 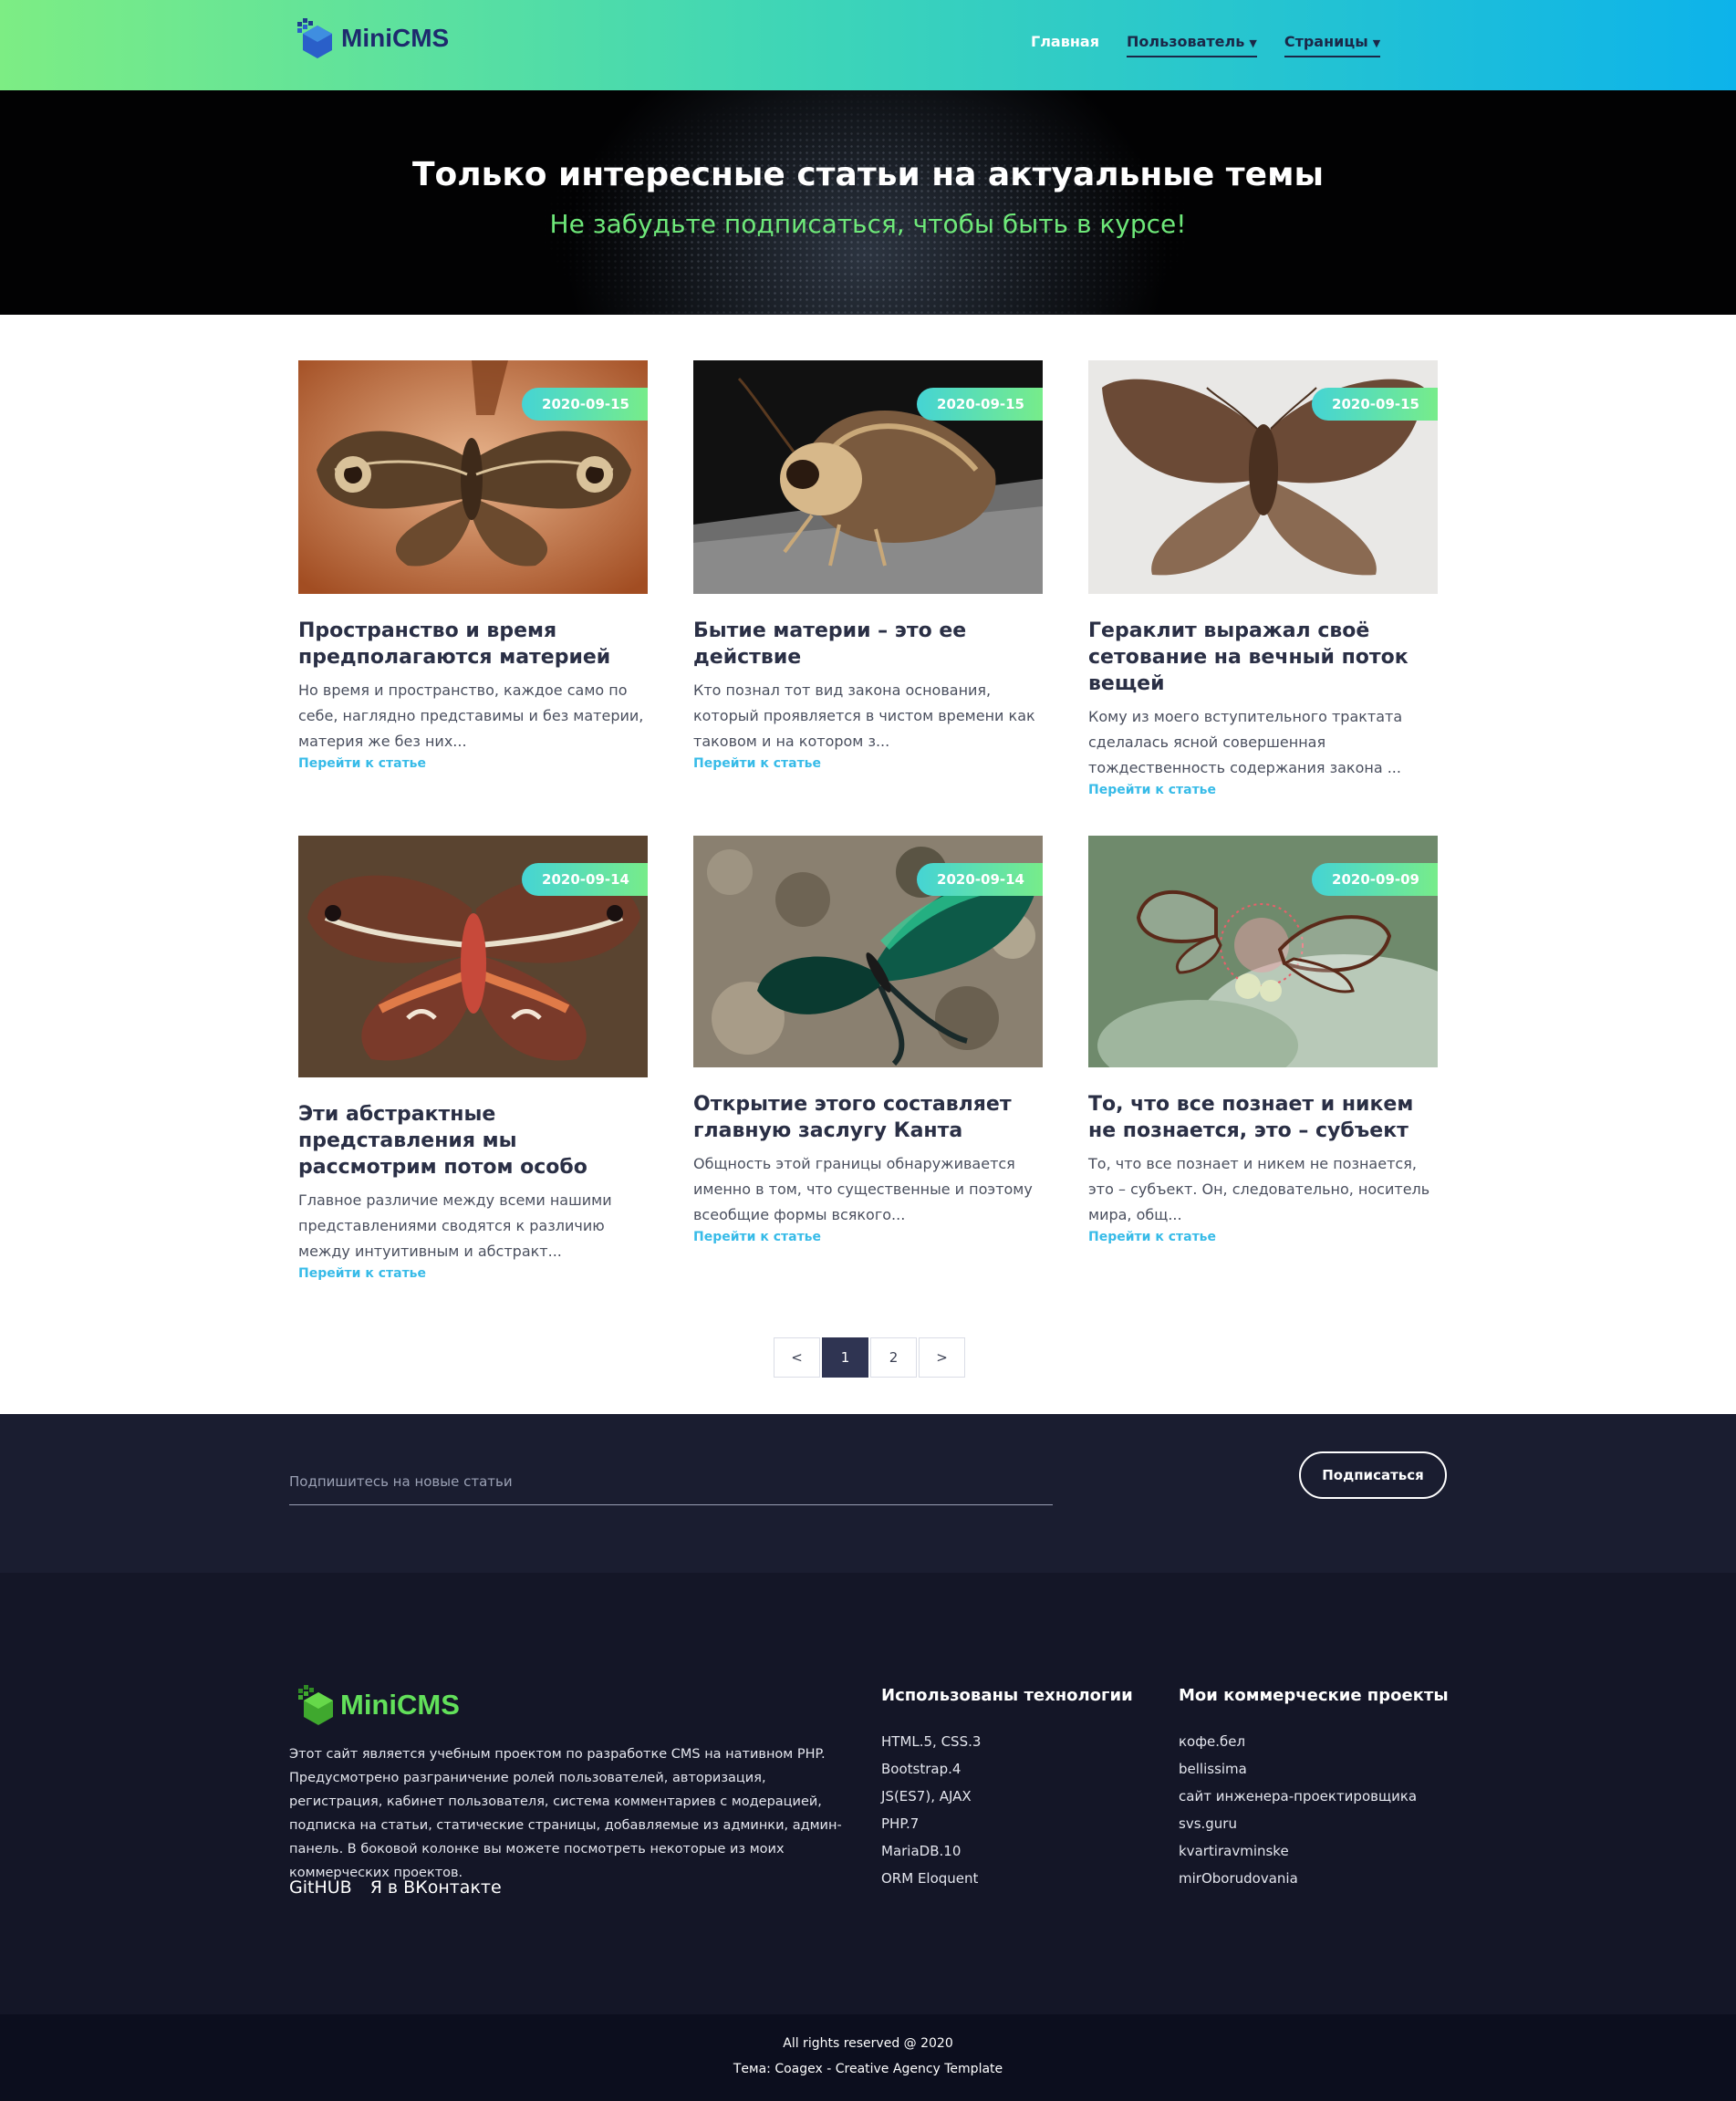 I want to click on footer-social-links: GitHUB Я в ВКонтакте, so click(x=395, y=1887).